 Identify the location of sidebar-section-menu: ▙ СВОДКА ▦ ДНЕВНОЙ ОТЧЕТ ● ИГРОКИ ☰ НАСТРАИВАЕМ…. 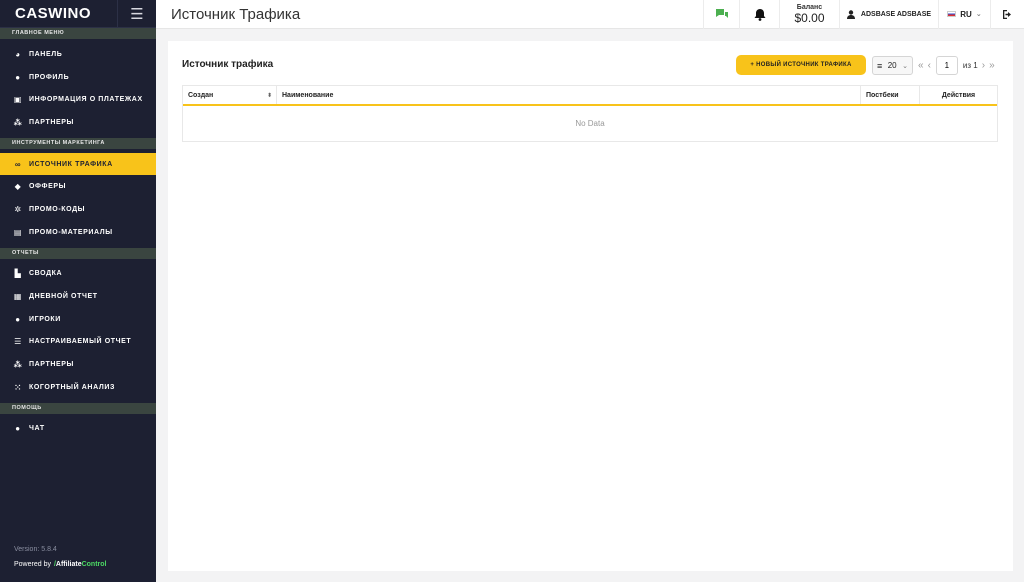
(78, 331).